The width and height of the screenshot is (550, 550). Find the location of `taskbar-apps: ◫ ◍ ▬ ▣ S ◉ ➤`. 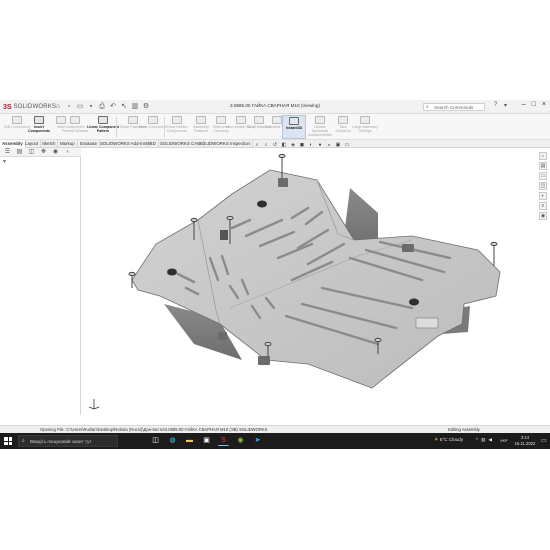

taskbar-apps: ◫ ◍ ▬ ▣ S ◉ ➤ is located at coordinates (206, 440).